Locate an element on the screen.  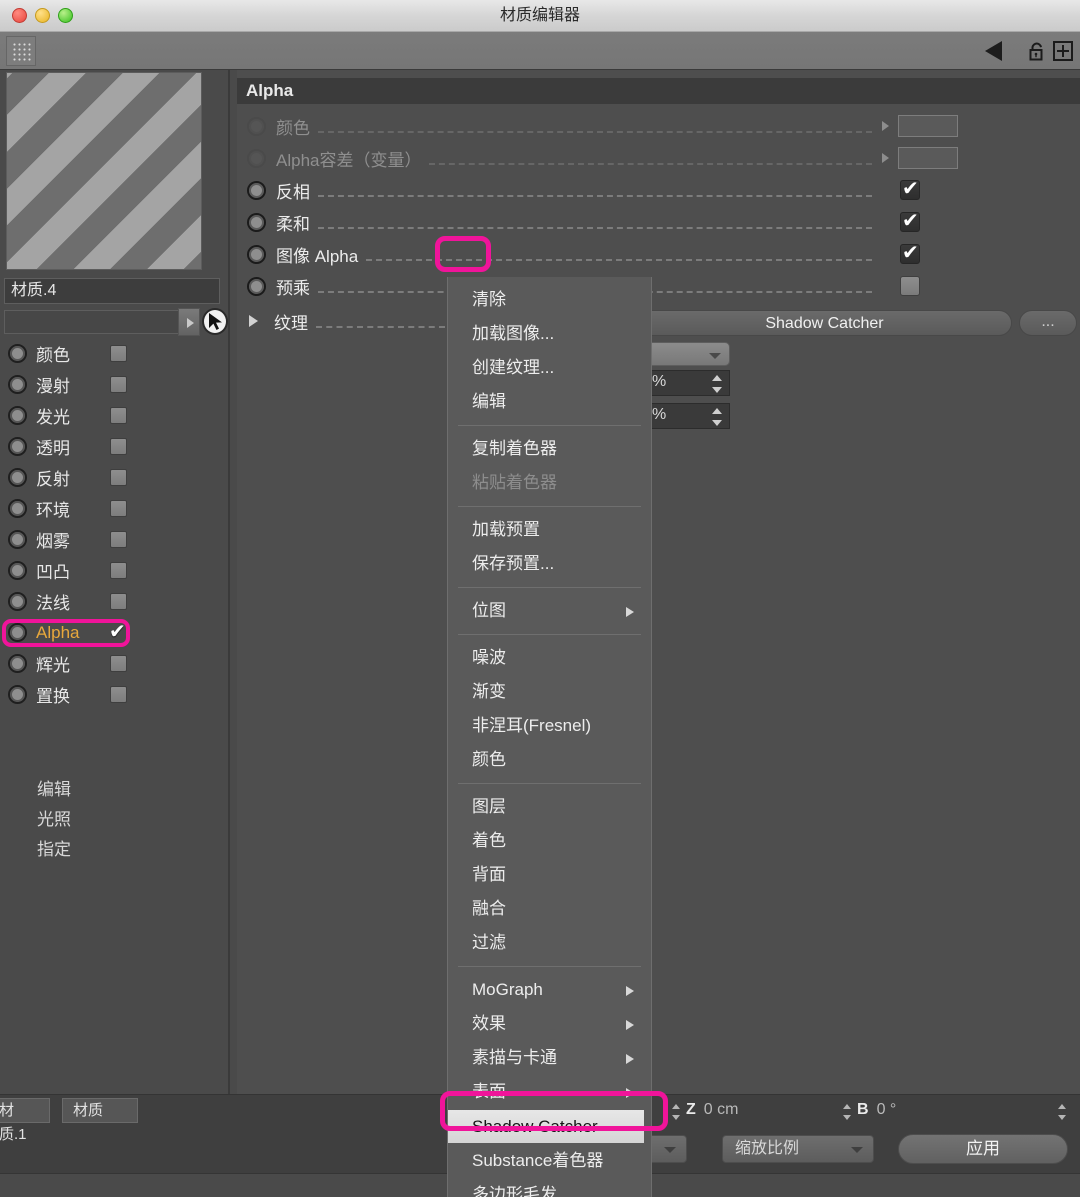
channel-row-辉光: 辉光 is located at coordinates (115, 663).